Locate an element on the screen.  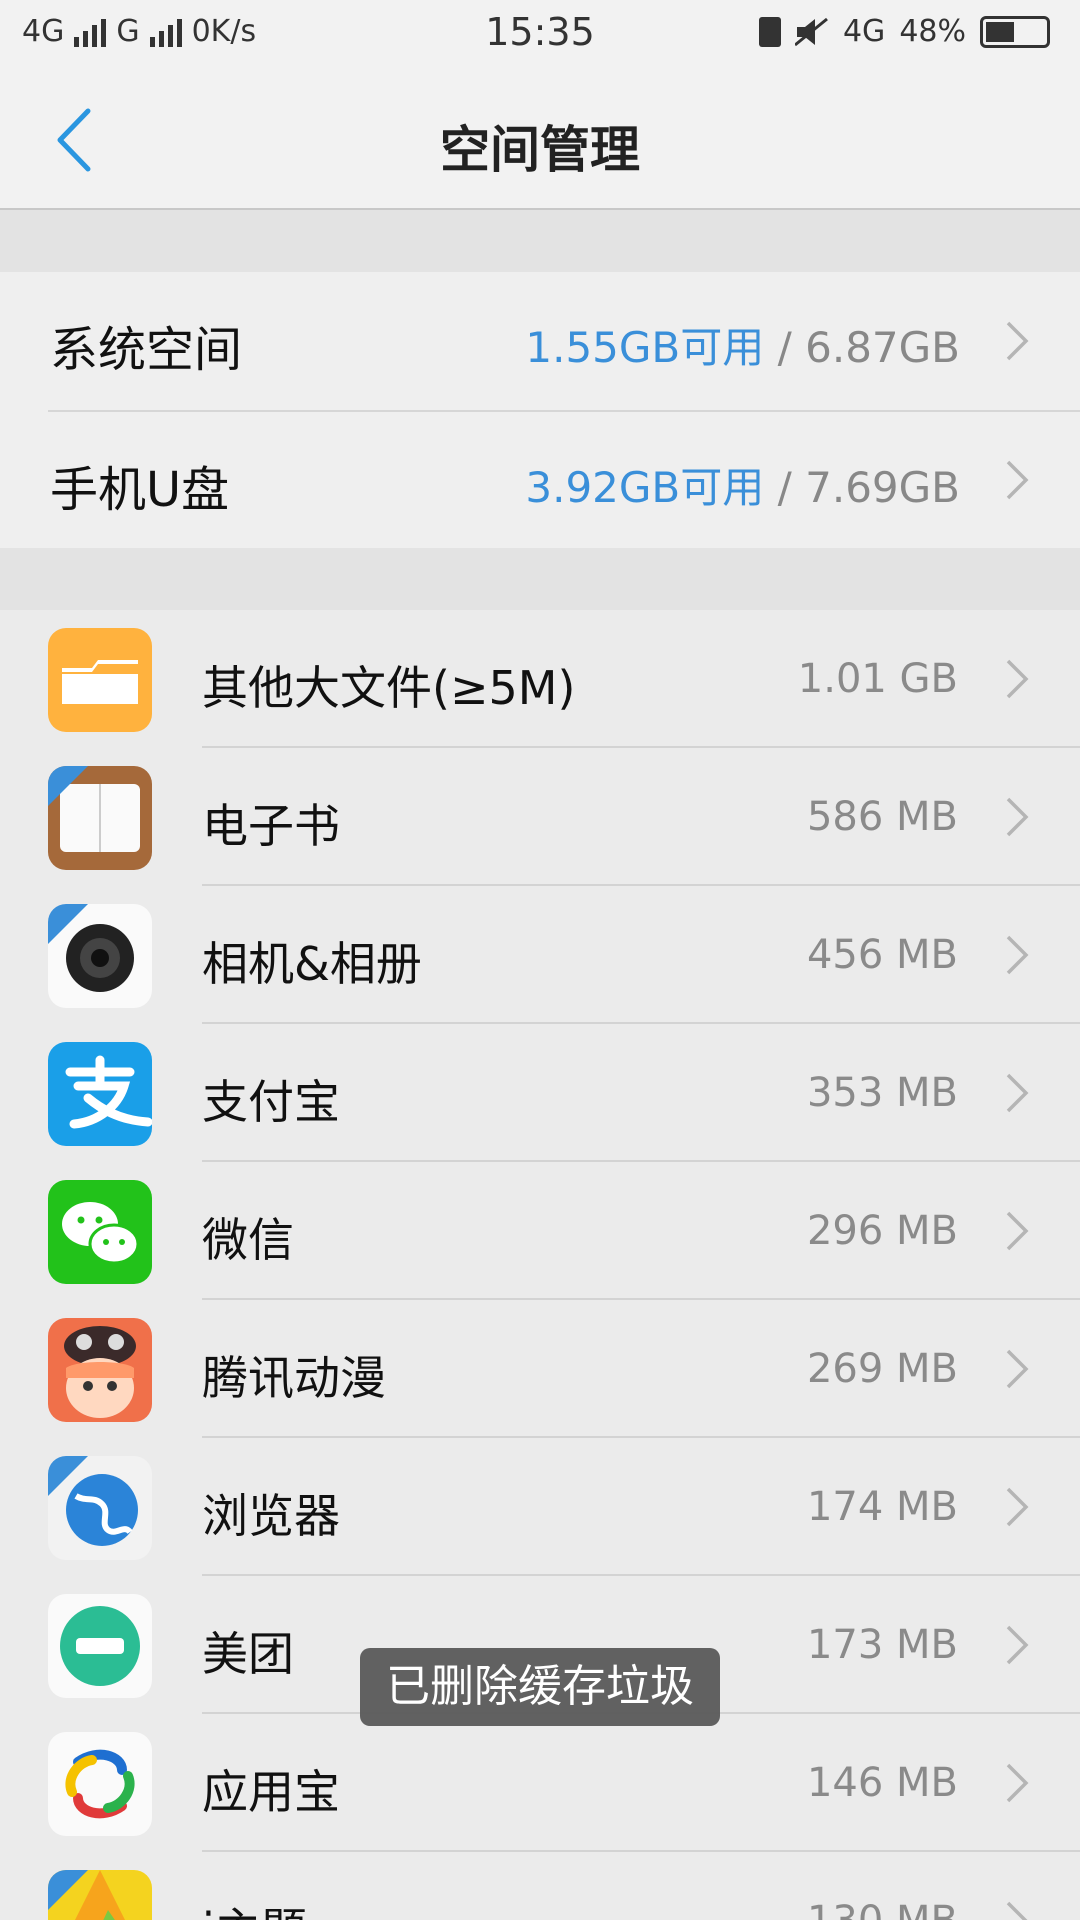
storage-available: 1.55GB可用 is located at coordinates (645, 347).